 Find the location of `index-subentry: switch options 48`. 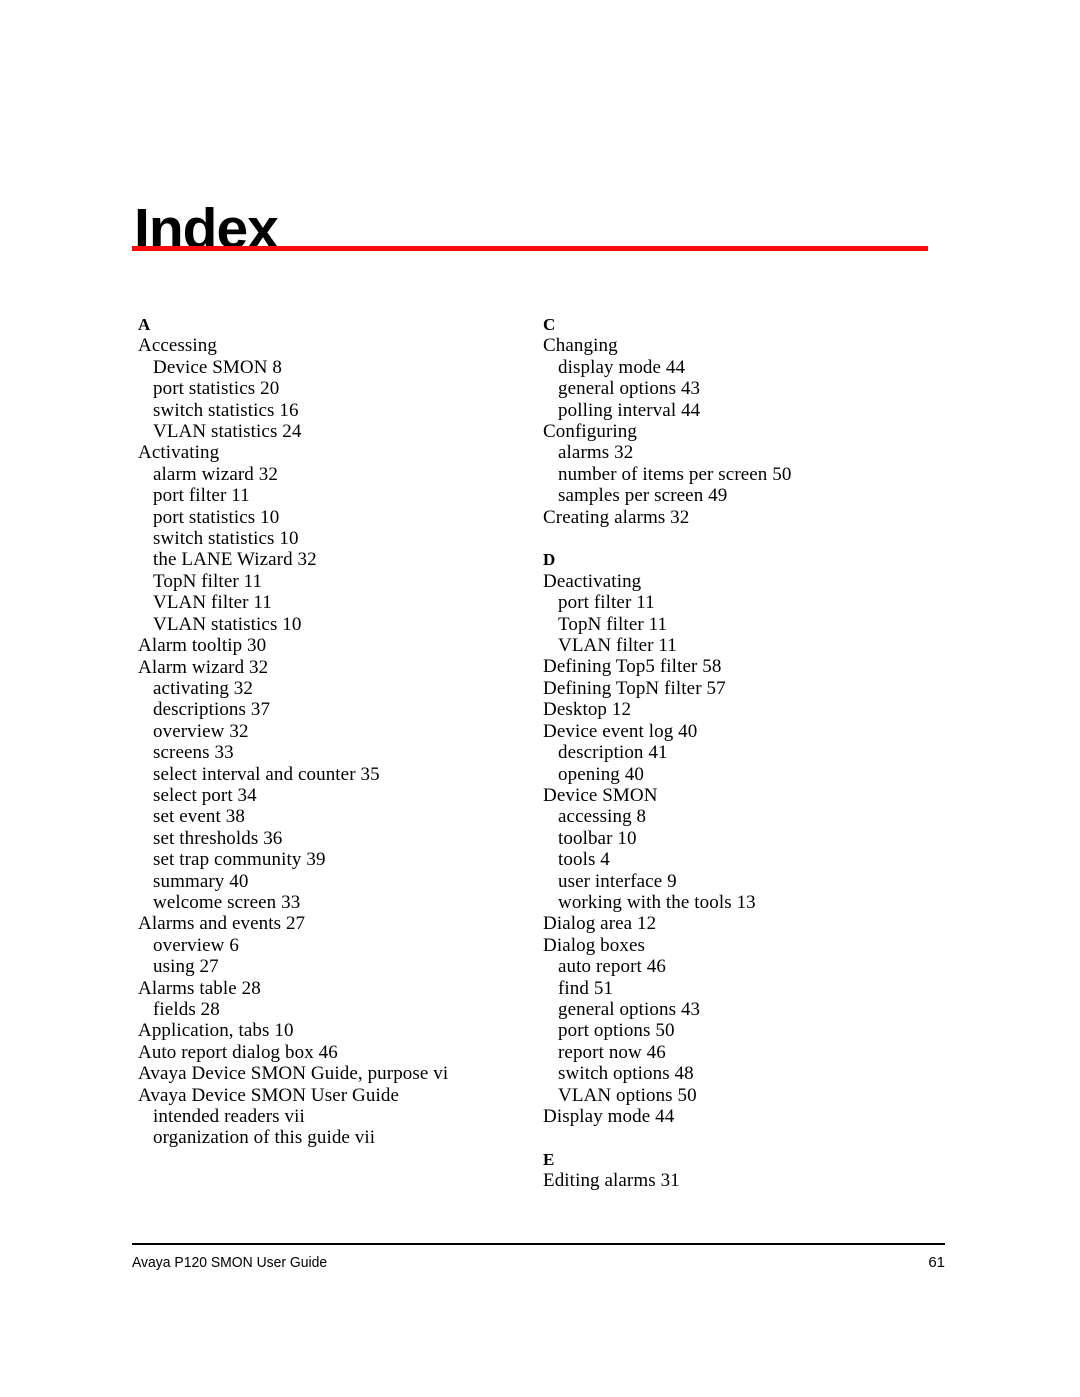

index-subentry: switch options 48 is located at coordinates (626, 1074).